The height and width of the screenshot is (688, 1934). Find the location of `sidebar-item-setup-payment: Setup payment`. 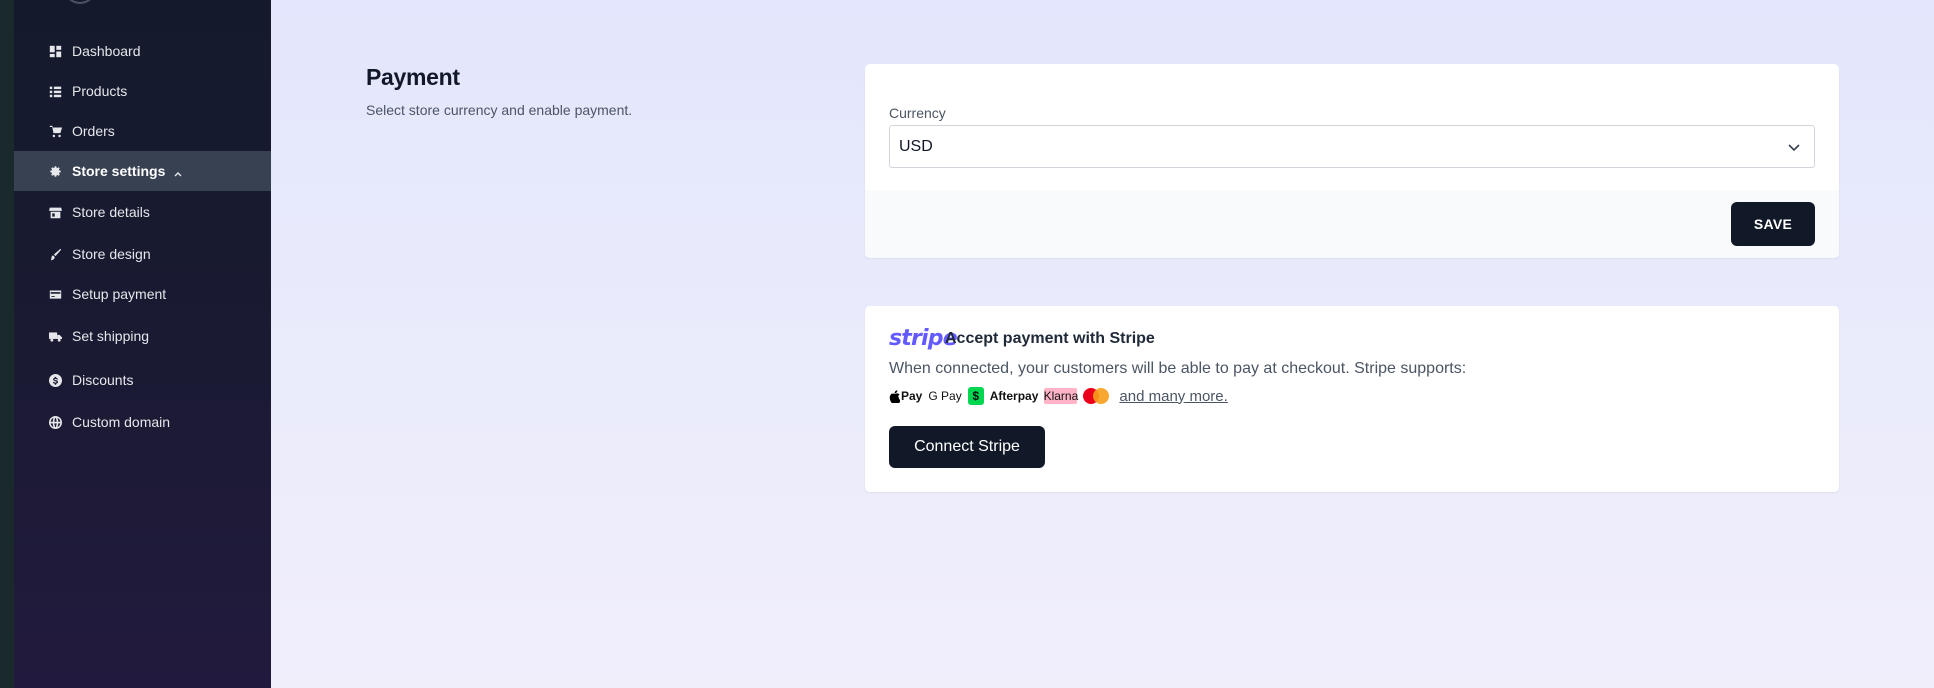

sidebar-item-setup-payment: Setup payment is located at coordinates (142, 294).